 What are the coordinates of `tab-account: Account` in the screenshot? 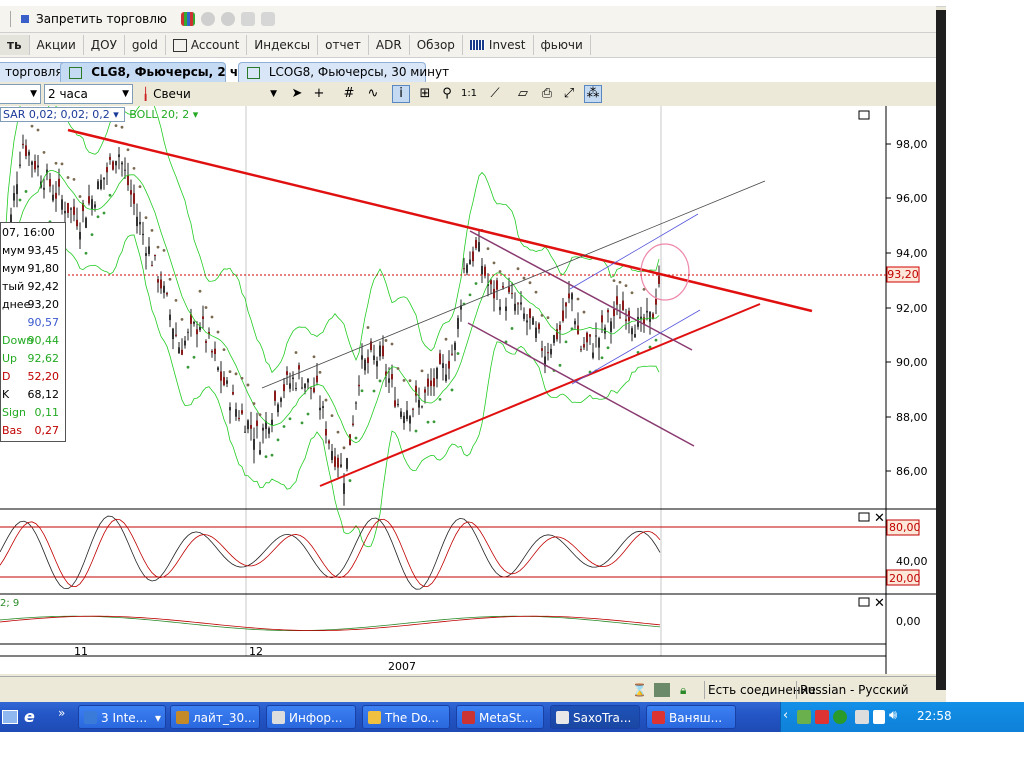 It's located at (207, 45).